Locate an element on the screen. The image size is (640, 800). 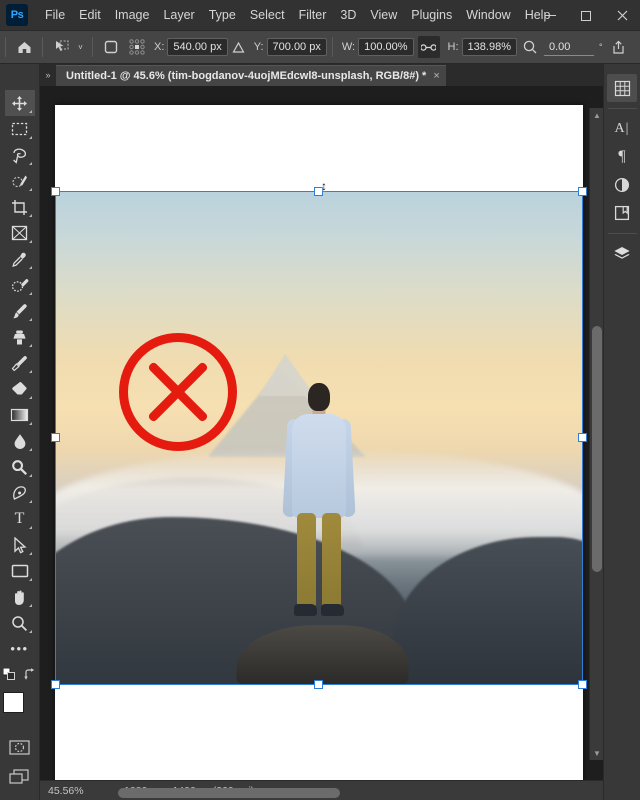
rotate-angle-icon is located at coordinates (530, 47).